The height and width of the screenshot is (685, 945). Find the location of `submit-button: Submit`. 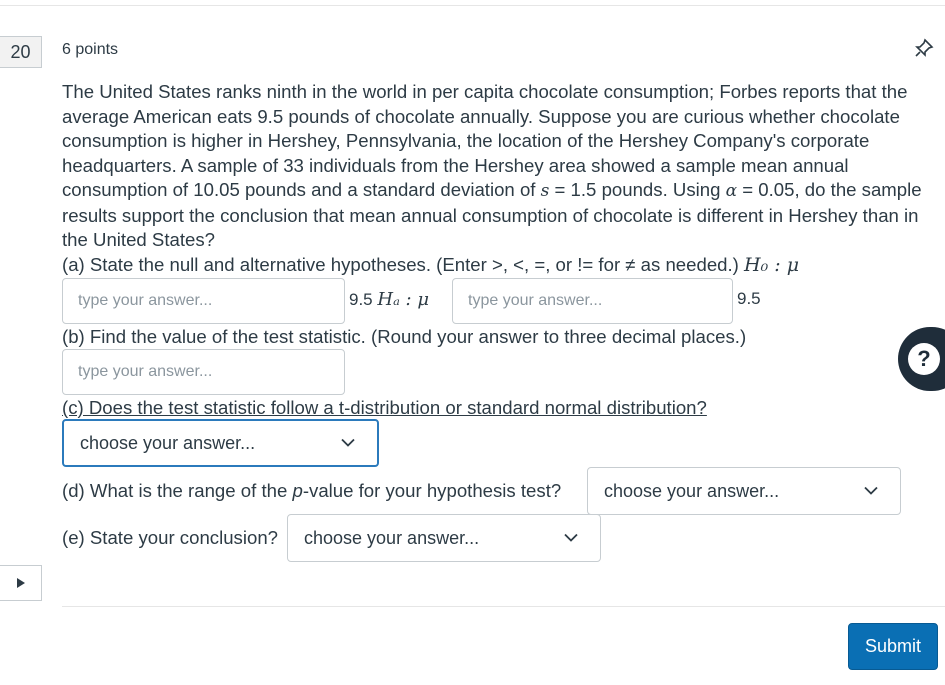

submit-button: Submit is located at coordinates (893, 646).